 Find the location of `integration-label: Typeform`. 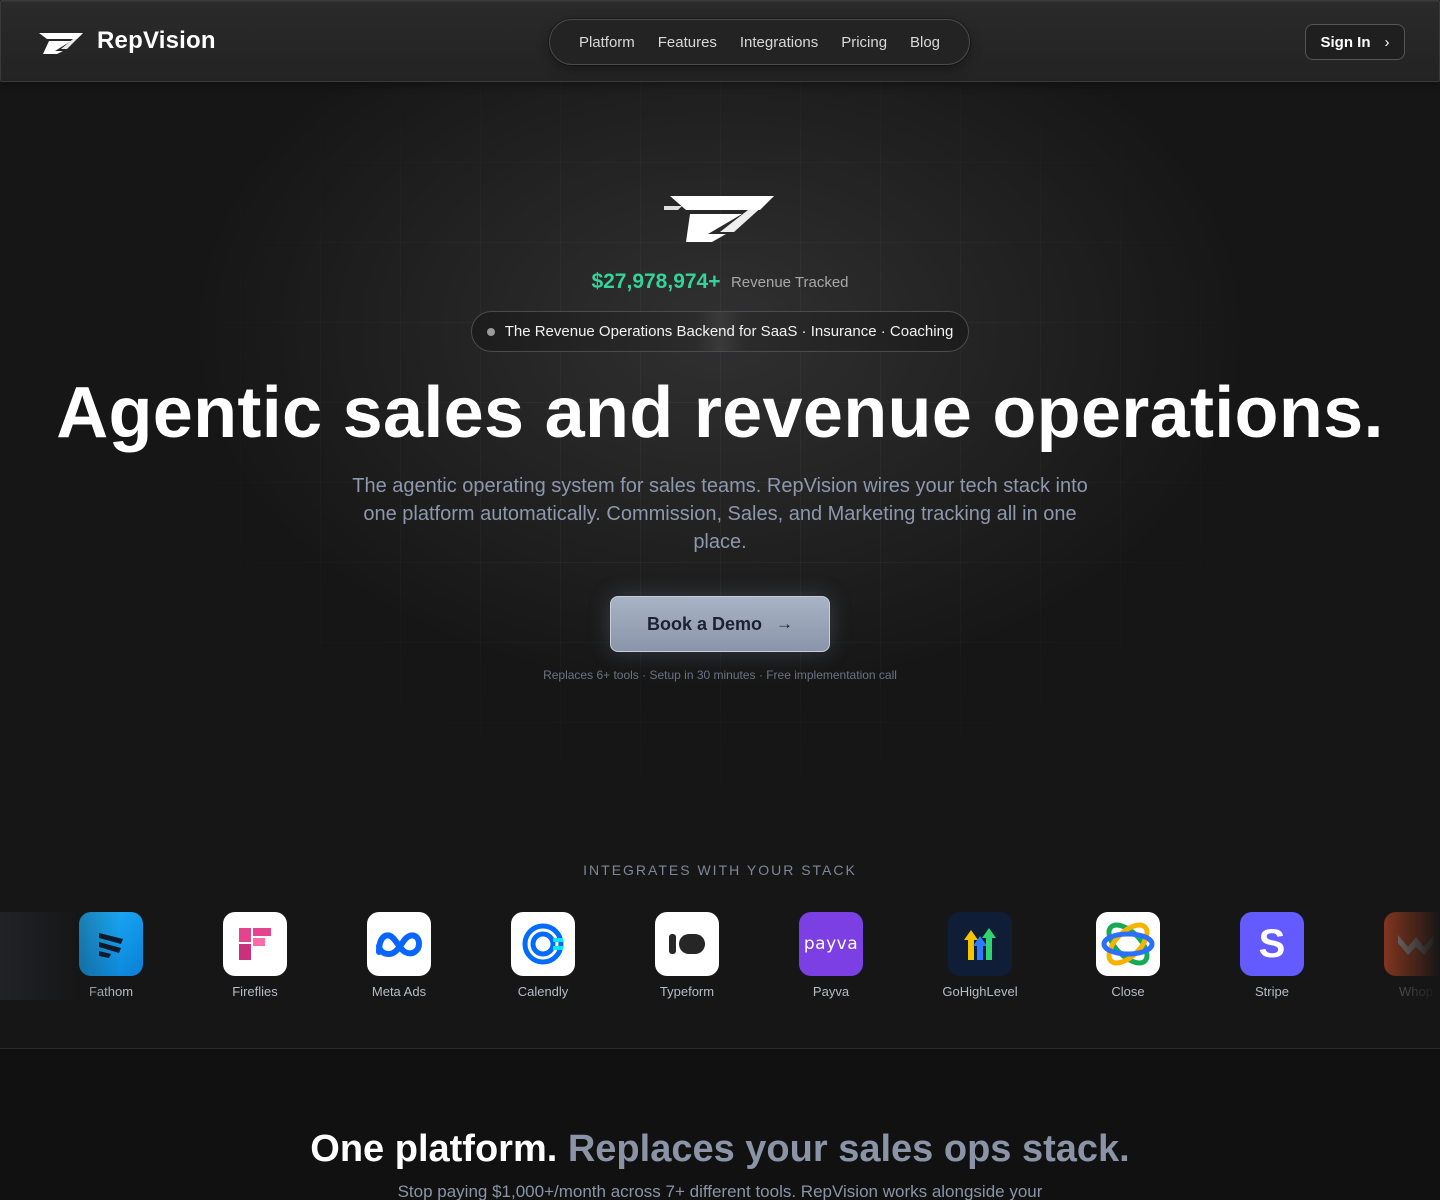

integration-label: Typeform is located at coordinates (687, 991).